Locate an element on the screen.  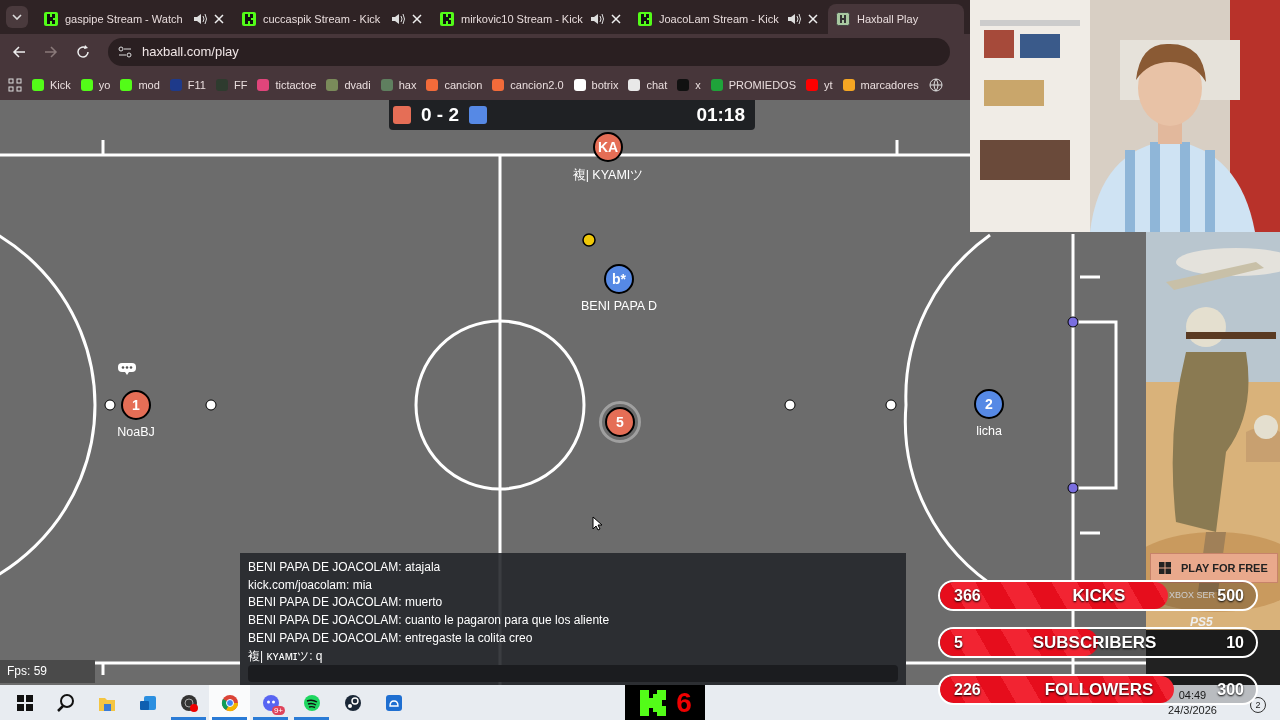
bookmark-link: cancion is located at coordinates (454, 84).